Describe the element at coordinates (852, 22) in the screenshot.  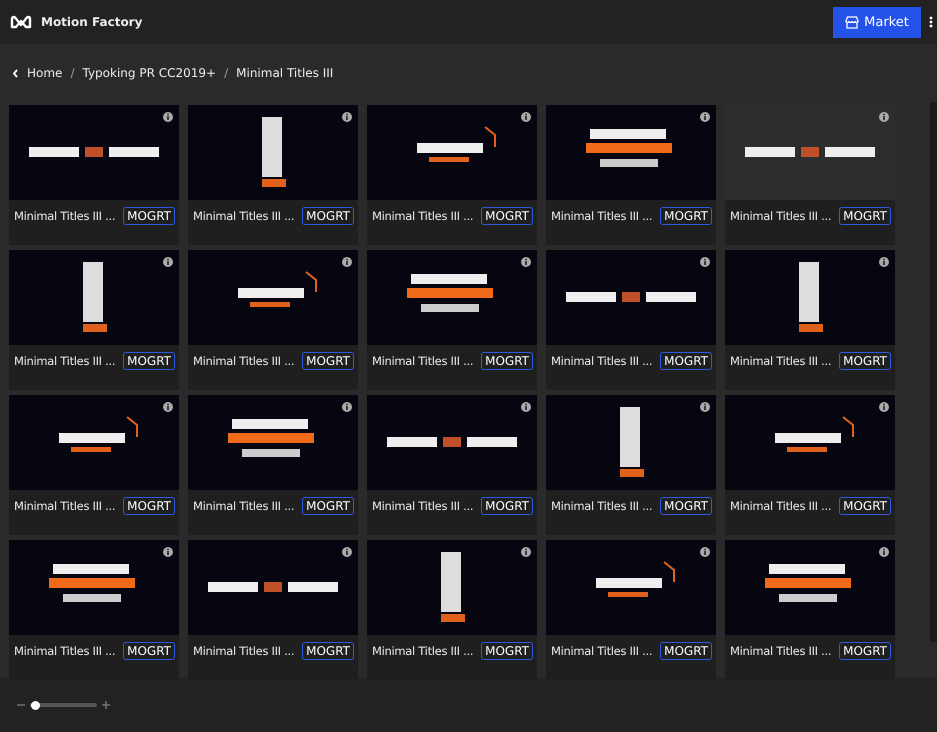
I see `store-icon` at that location.